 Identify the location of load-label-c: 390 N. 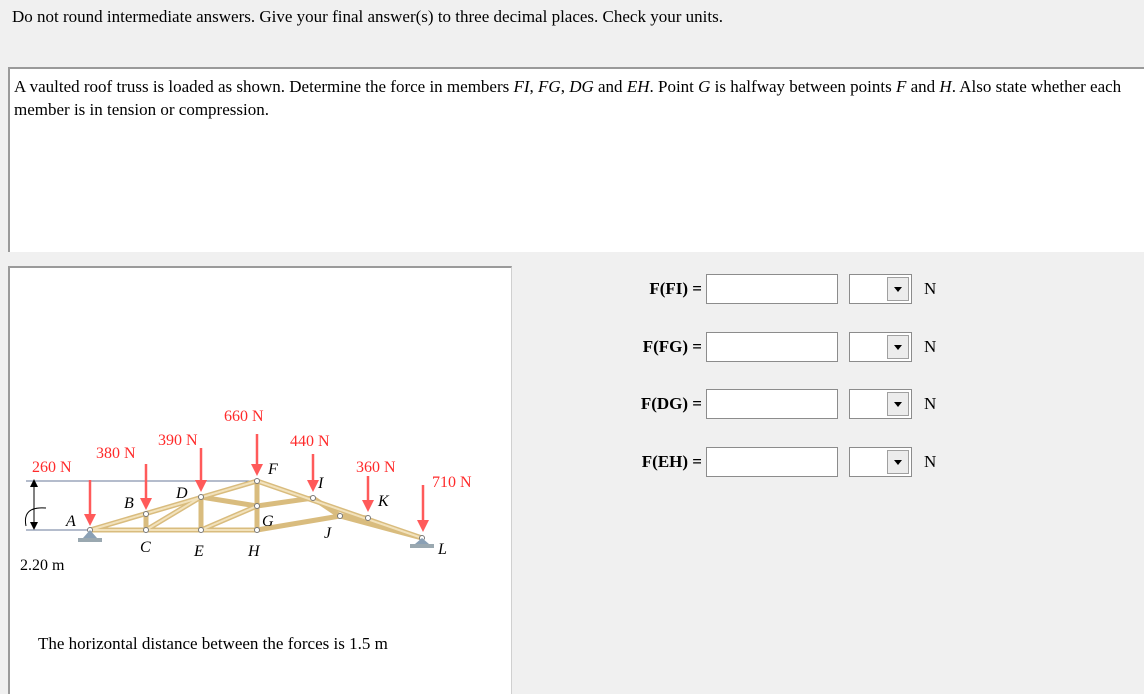
(178, 440).